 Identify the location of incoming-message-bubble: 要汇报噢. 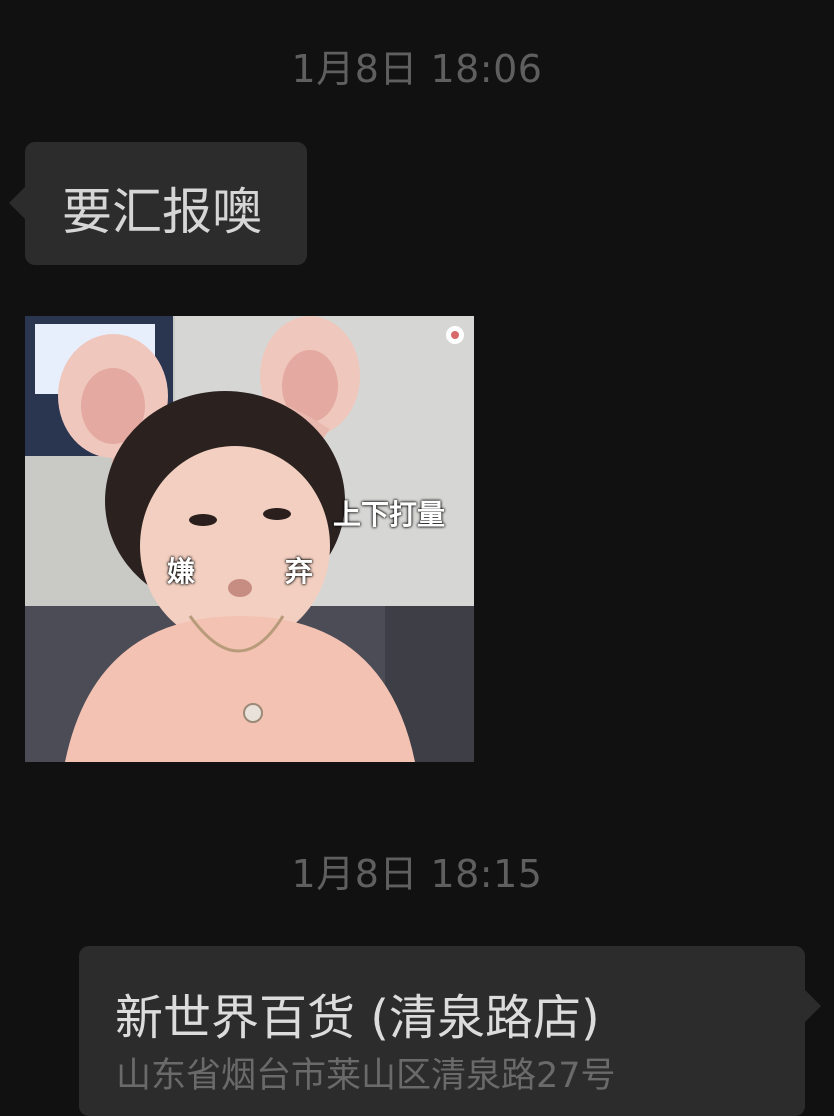
(158, 203).